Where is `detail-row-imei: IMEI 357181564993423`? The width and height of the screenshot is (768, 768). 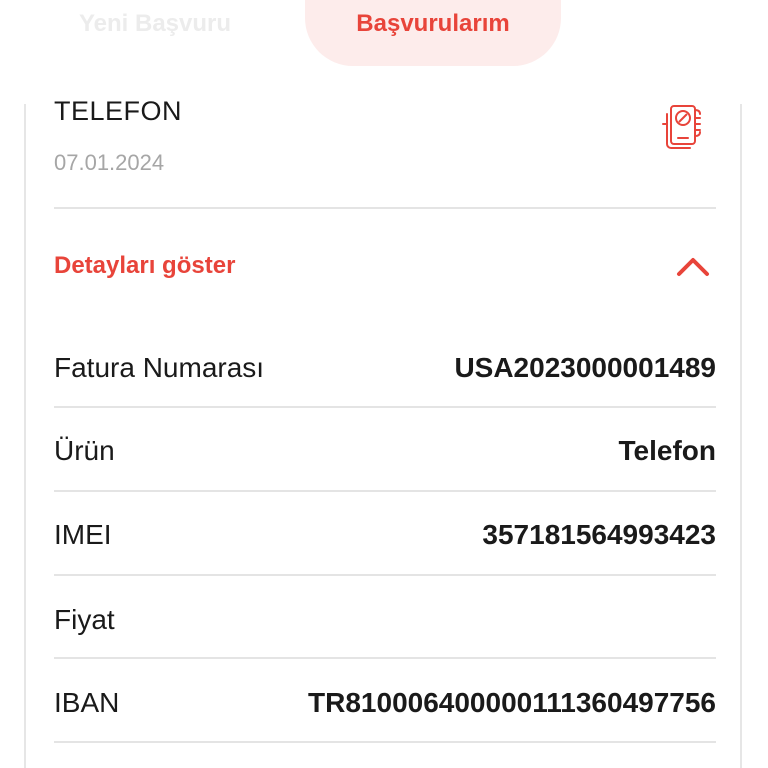
detail-row-imei: IMEI 357181564993423 is located at coordinates (385, 557).